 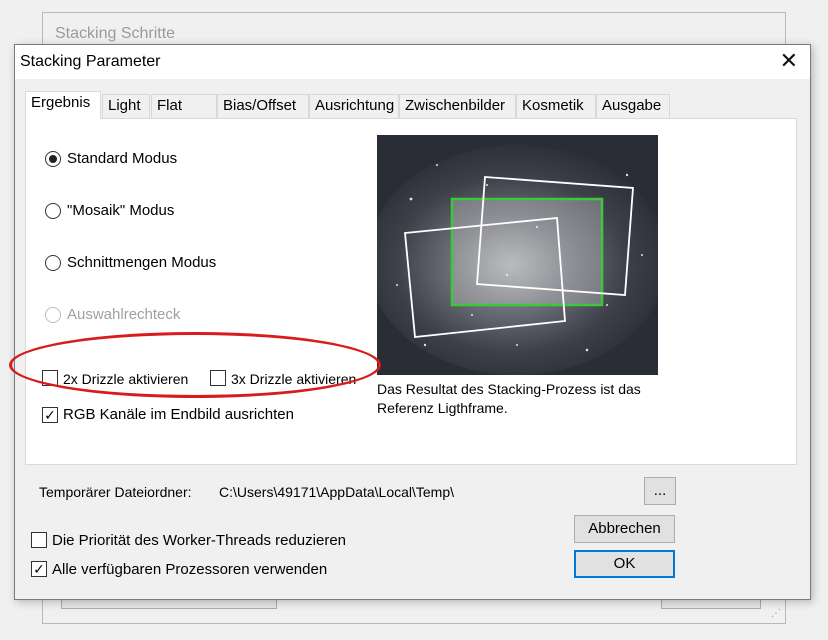 What do you see at coordinates (412, 62) in the screenshot?
I see `dialog-titlebar: Stacking Parameter ✕` at bounding box center [412, 62].